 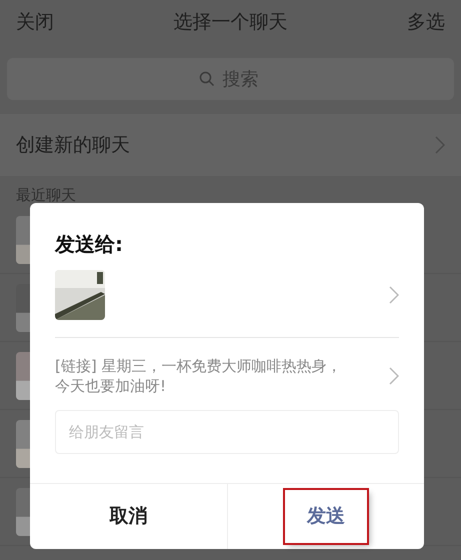 What do you see at coordinates (89, 244) in the screenshot?
I see `dialog-title: 发送给:` at bounding box center [89, 244].